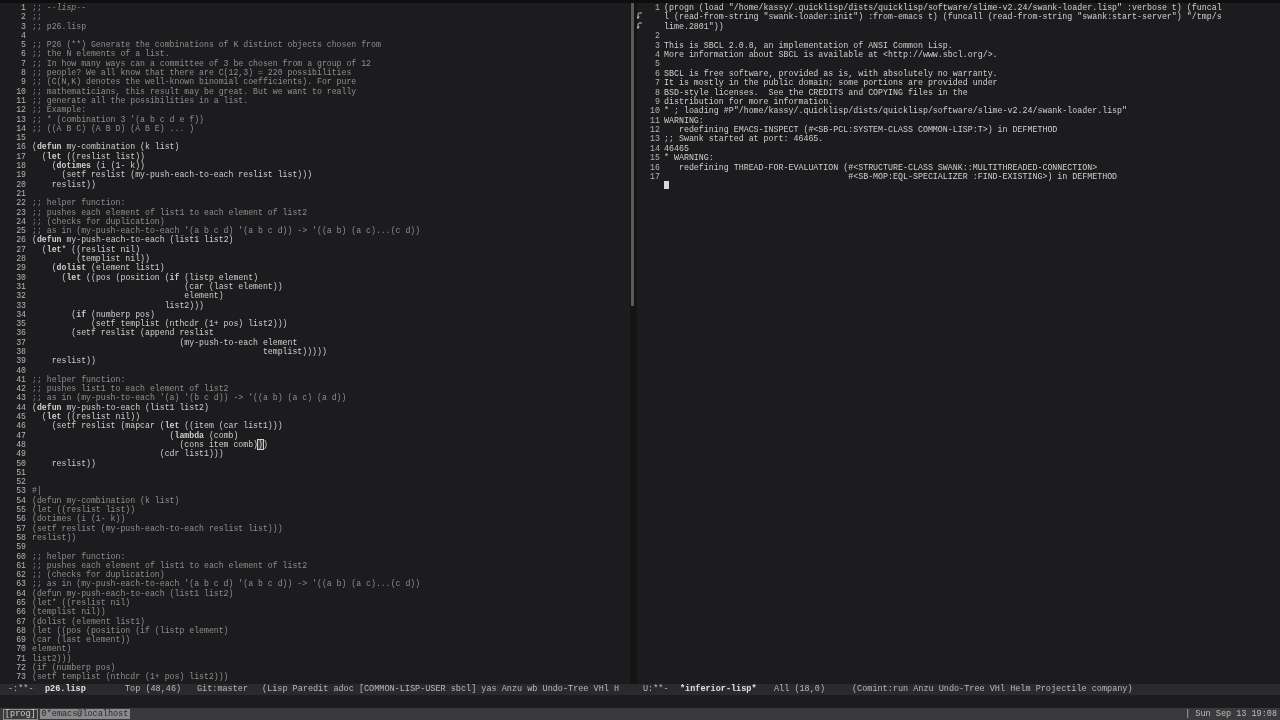 The image size is (1280, 720). What do you see at coordinates (20, 454) in the screenshot?
I see `line-number: 49` at bounding box center [20, 454].